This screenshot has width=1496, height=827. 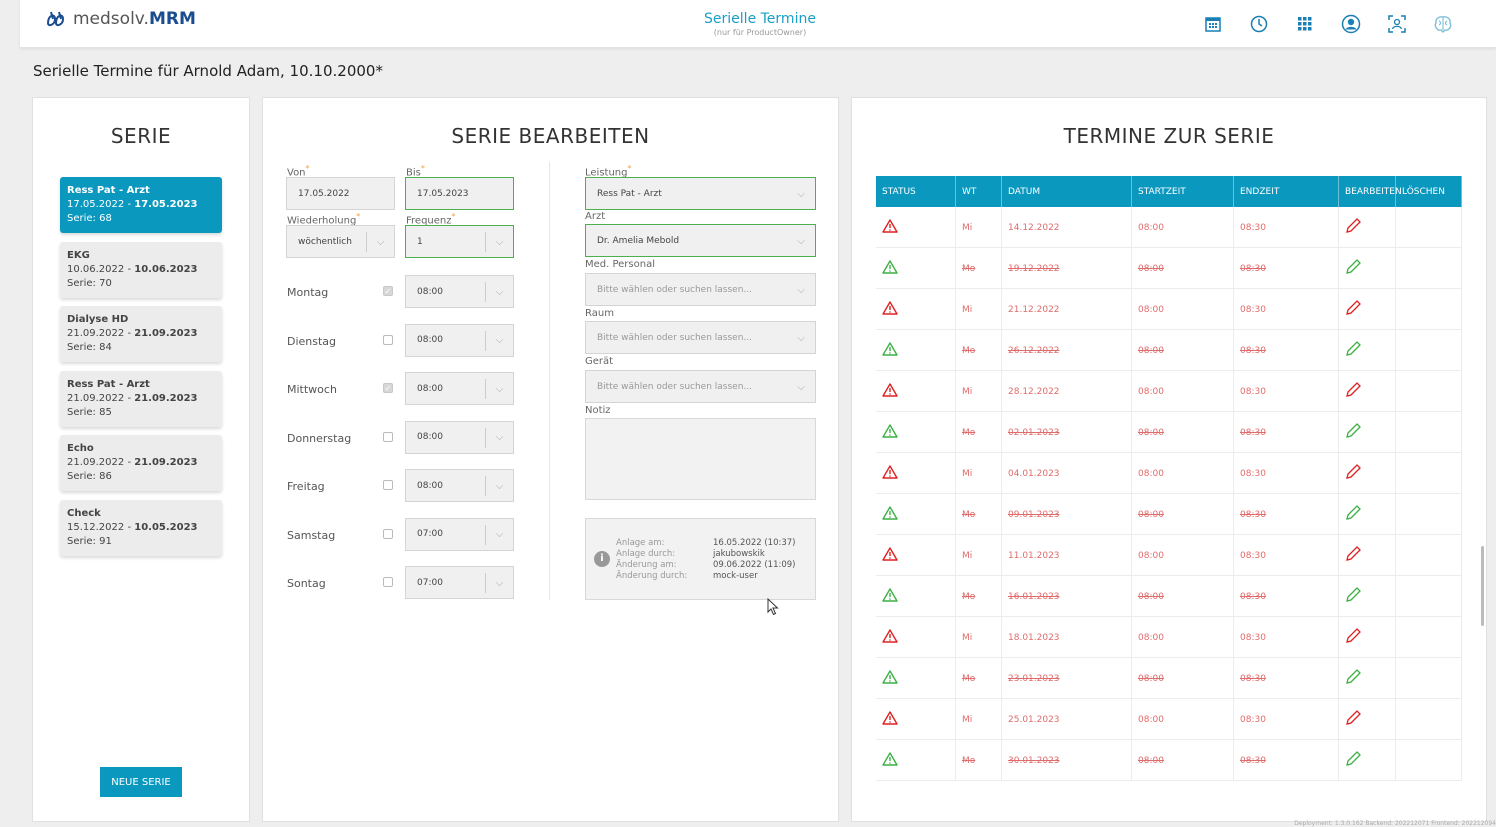 What do you see at coordinates (1370, 191) in the screenshot?
I see `column-header-bearbeiten: BEARBEITEN` at bounding box center [1370, 191].